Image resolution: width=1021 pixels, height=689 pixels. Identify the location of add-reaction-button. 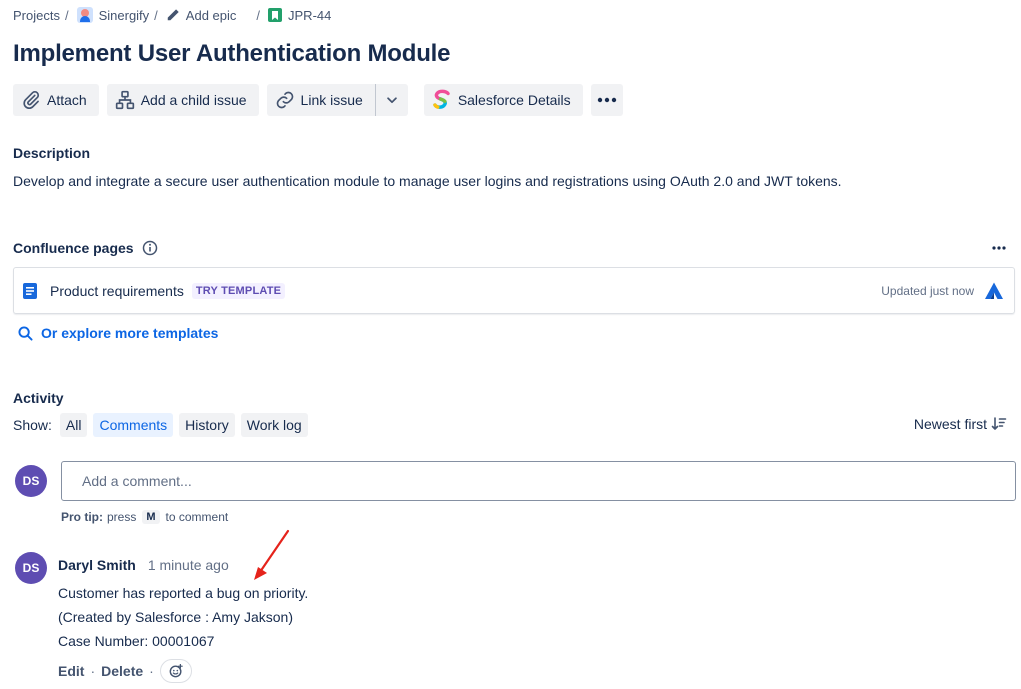
(175, 671).